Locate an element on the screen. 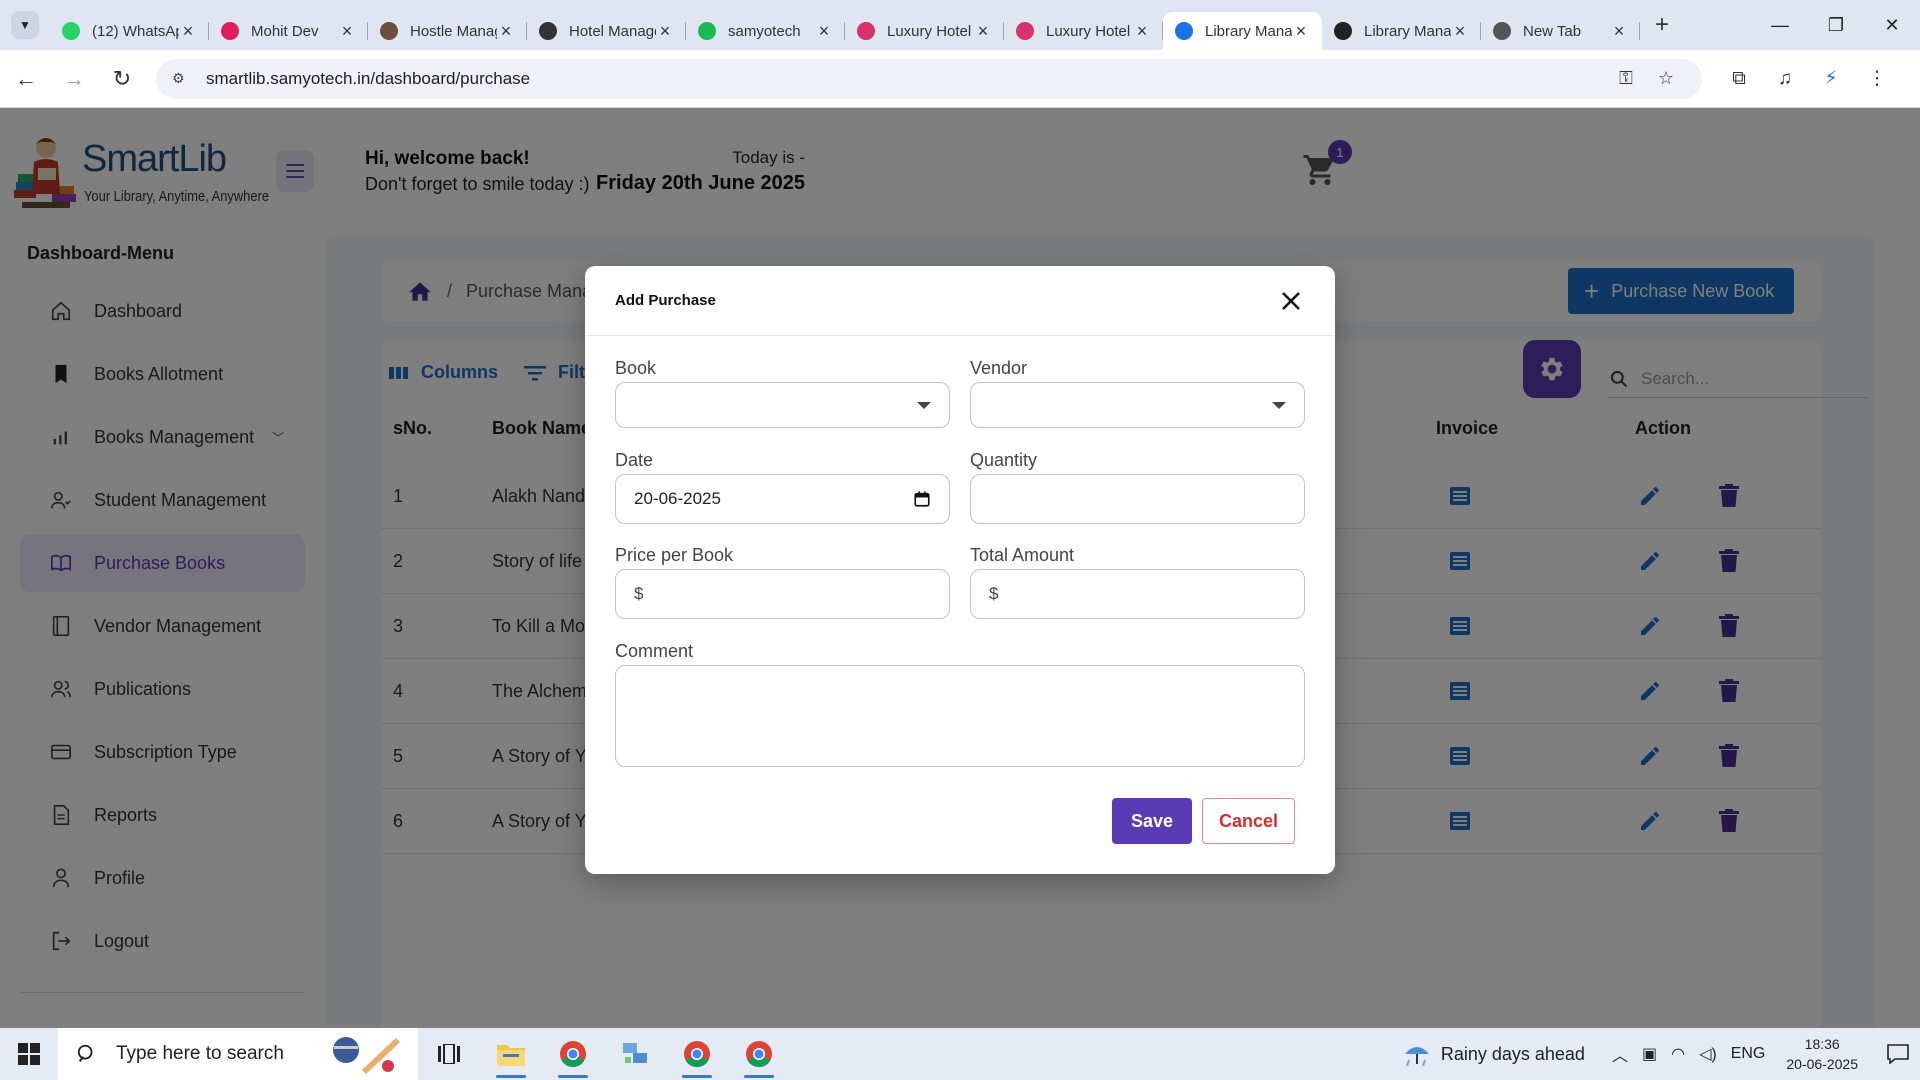 The width and height of the screenshot is (1920, 1080). star-icon: ☆ is located at coordinates (1666, 78).